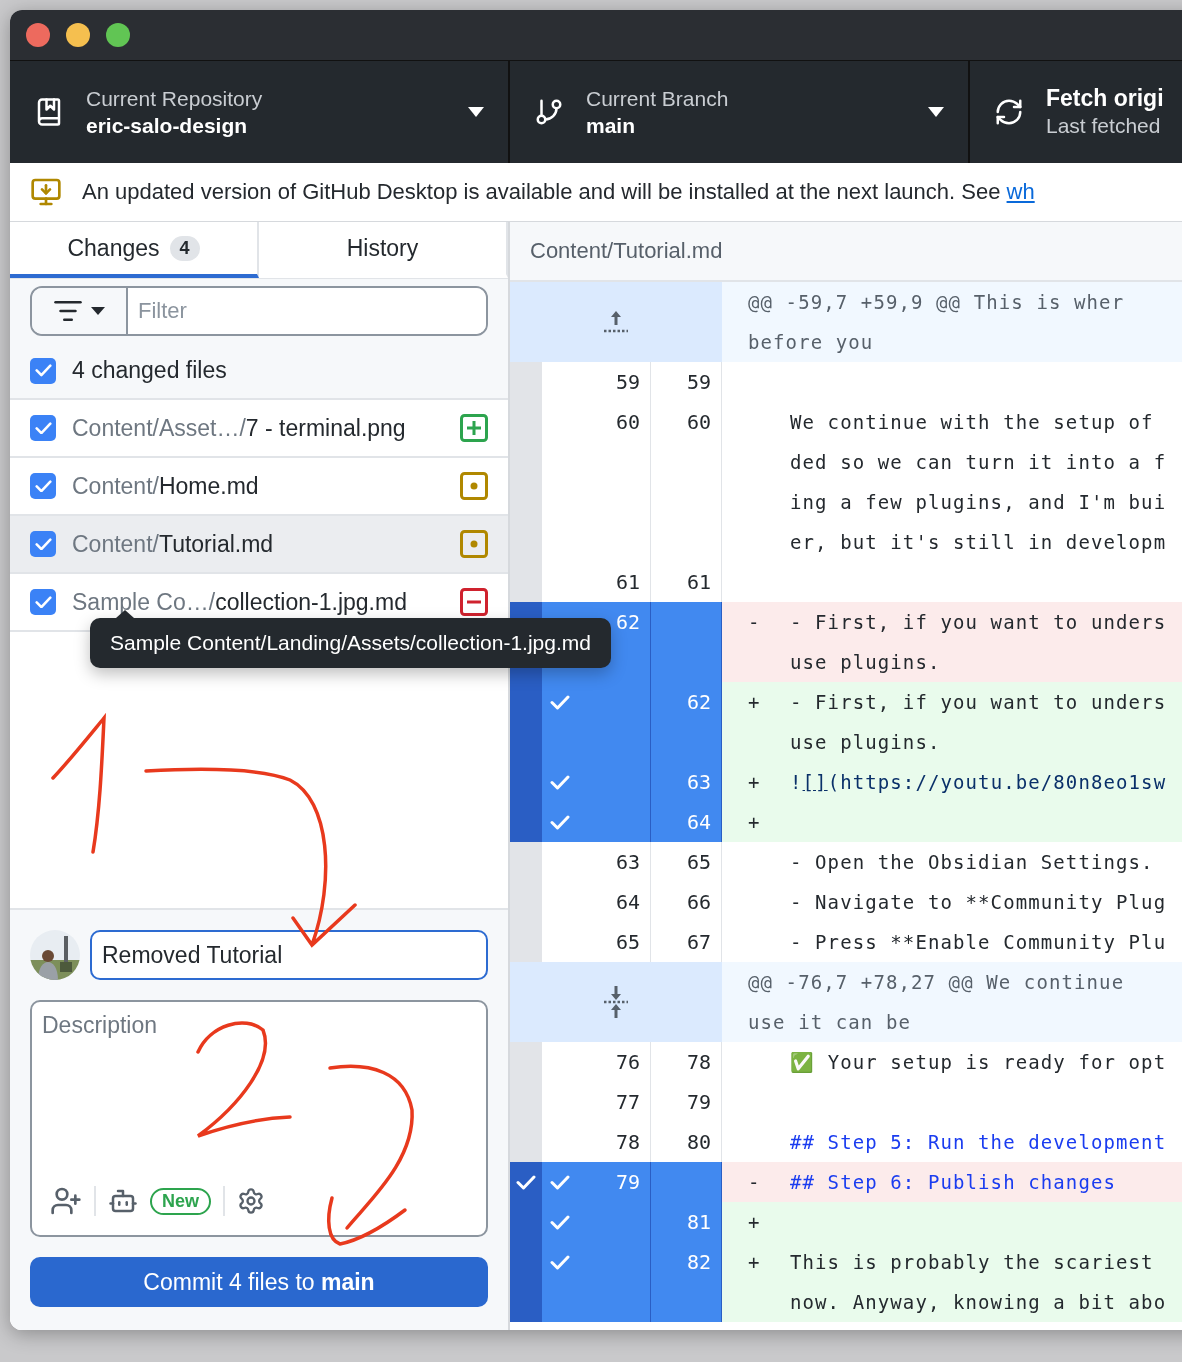 This screenshot has width=1182, height=1362. What do you see at coordinates (811, 342) in the screenshot?
I see `hunk-header: before you` at bounding box center [811, 342].